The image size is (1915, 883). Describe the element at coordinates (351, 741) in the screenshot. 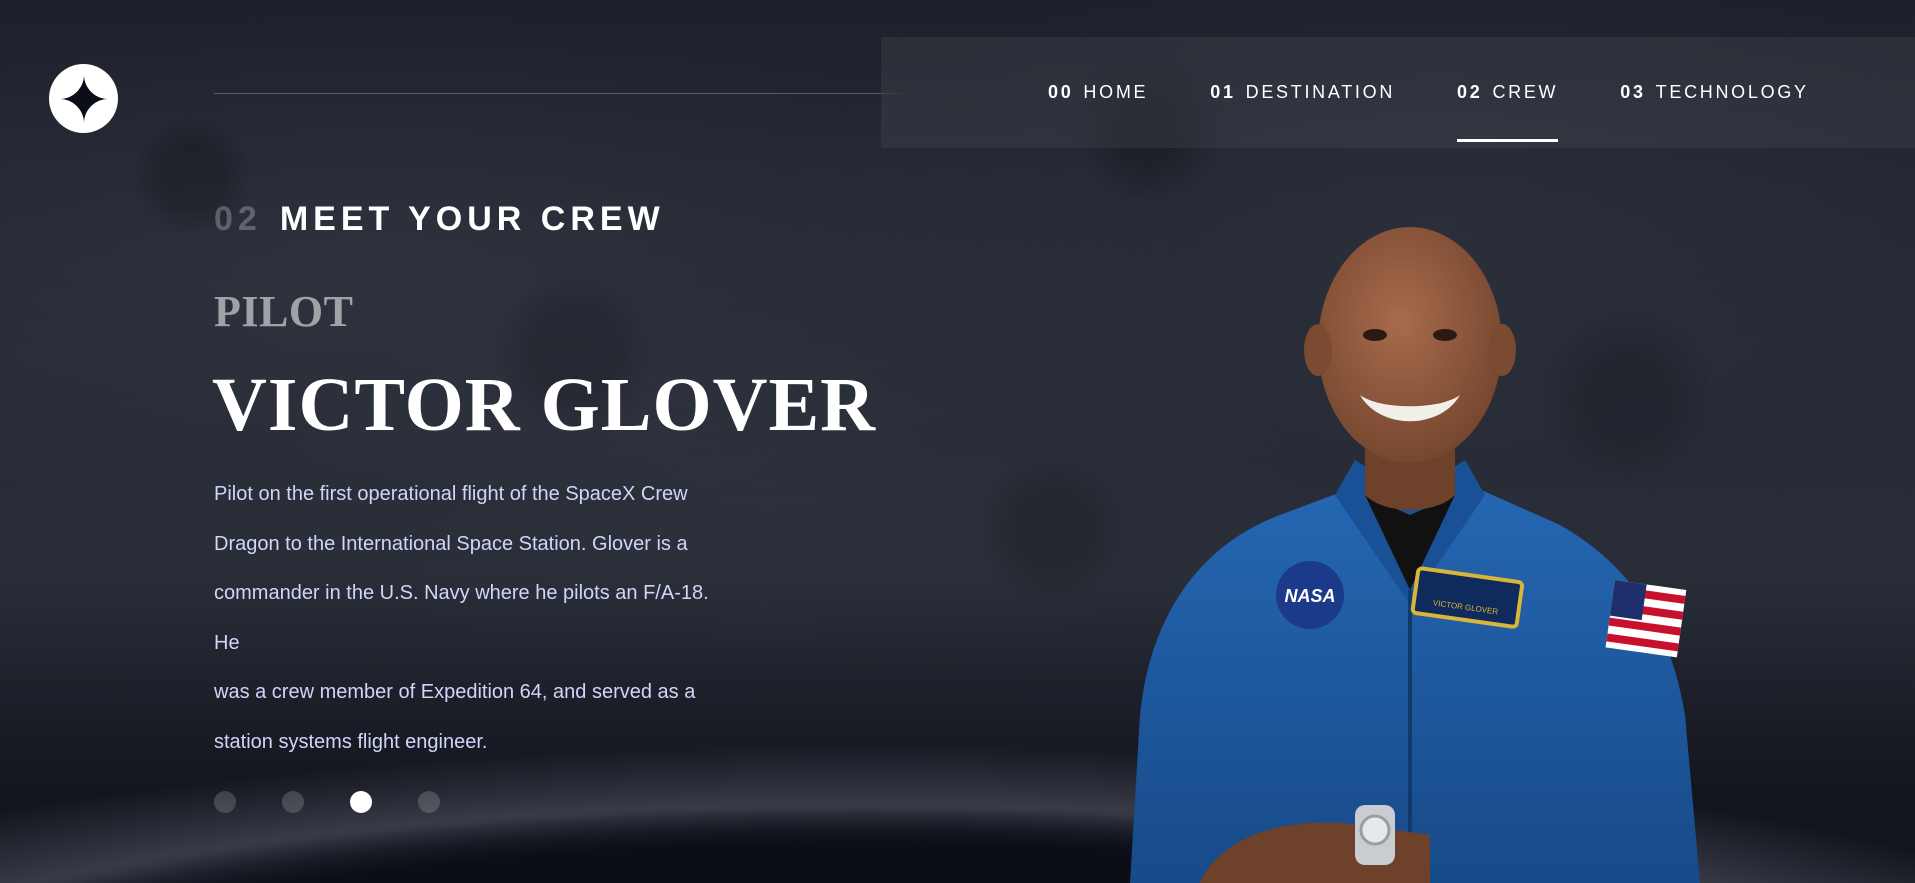

I see `crew-bio-line: station systems flight engineer.` at that location.